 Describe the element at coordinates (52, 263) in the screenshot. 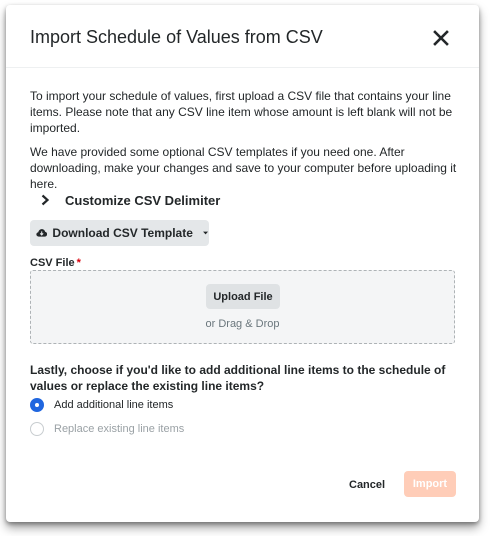

I see `csv-file-label-text: CSV File` at that location.